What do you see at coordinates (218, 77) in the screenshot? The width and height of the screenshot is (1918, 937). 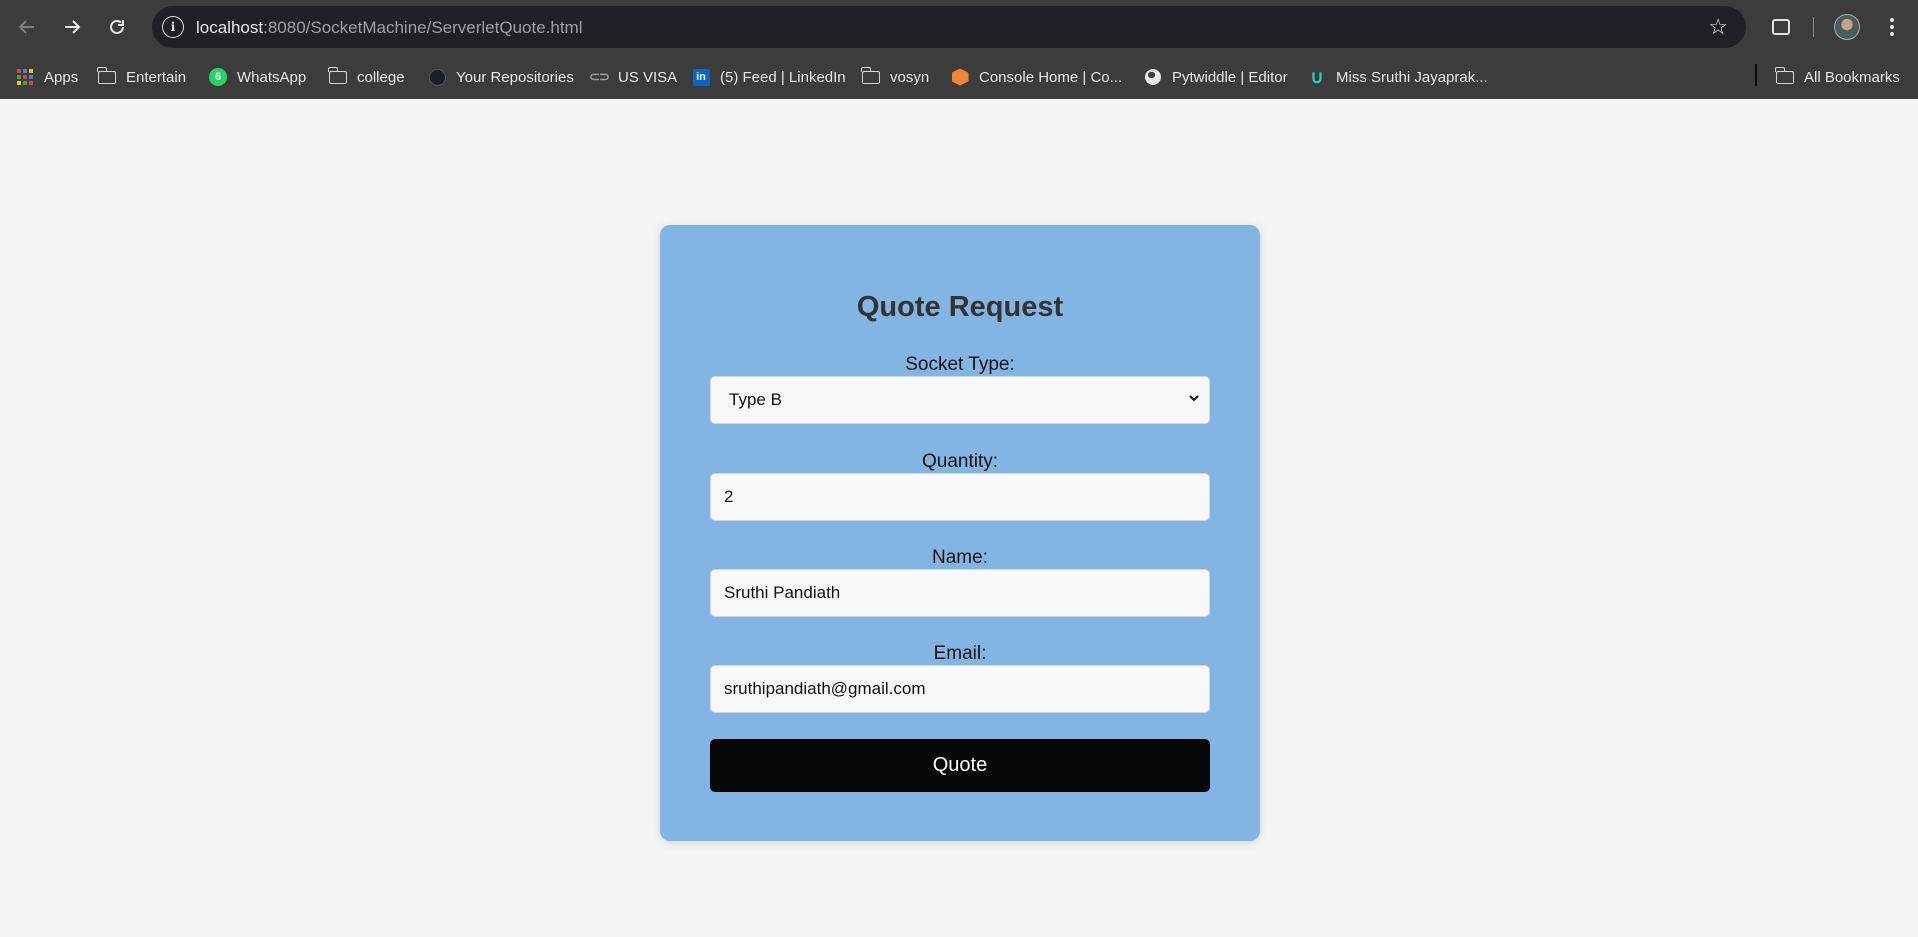 I see `whatsapp-icon: 6` at bounding box center [218, 77].